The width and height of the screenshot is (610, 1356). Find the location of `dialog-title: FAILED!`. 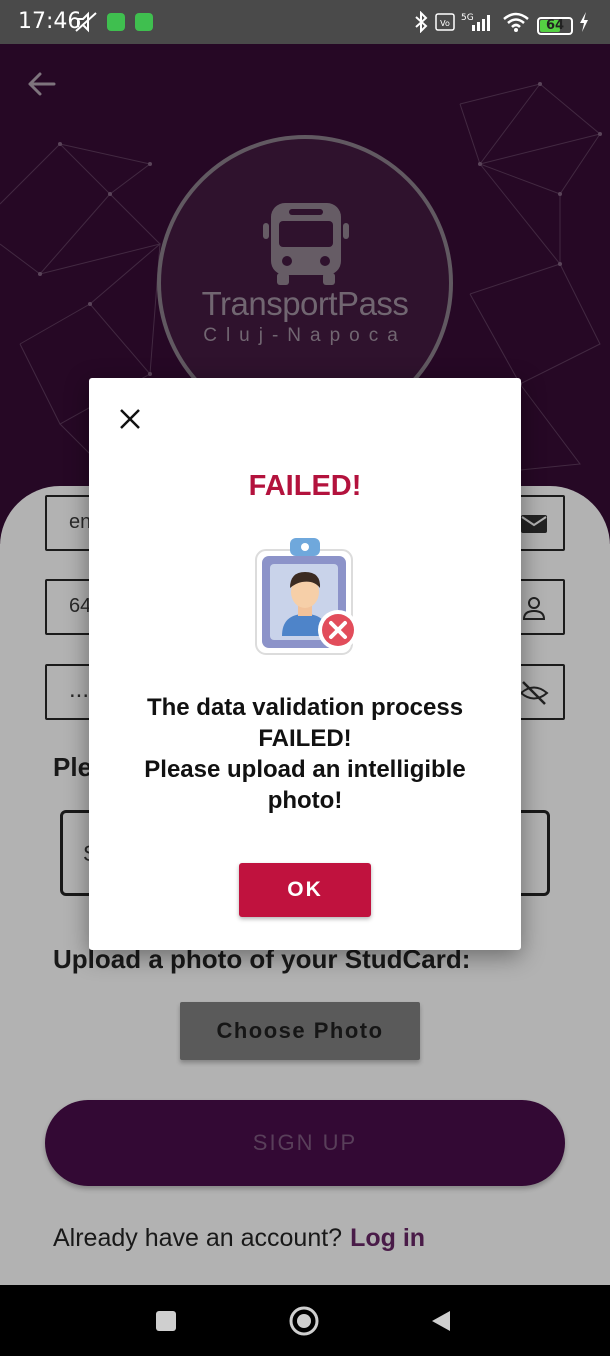

dialog-title: FAILED! is located at coordinates (305, 486).